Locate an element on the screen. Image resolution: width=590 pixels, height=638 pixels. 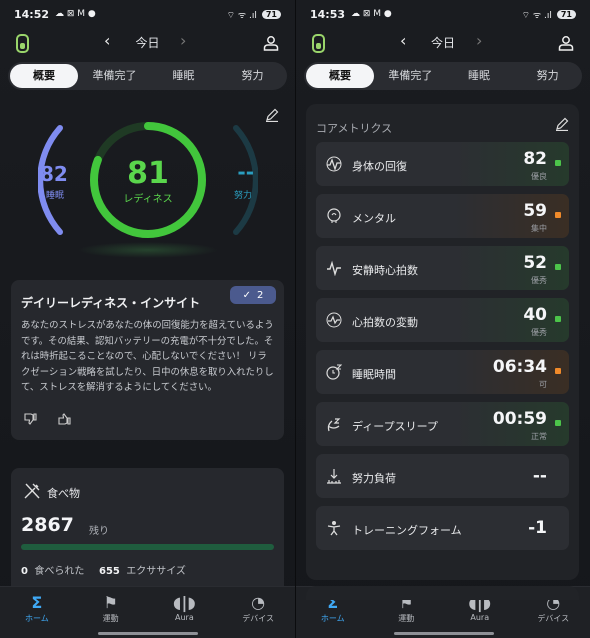
tab-bar-right: 概要 準備完了 睡眠 努力 is located at coordinates (443, 76).